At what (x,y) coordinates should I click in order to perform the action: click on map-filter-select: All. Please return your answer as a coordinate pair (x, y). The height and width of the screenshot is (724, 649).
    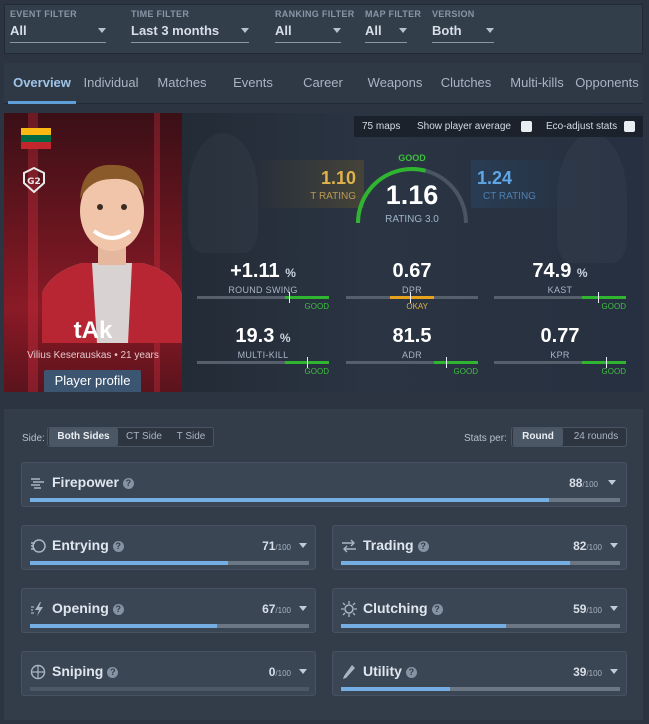
    Looking at the image, I should click on (386, 33).